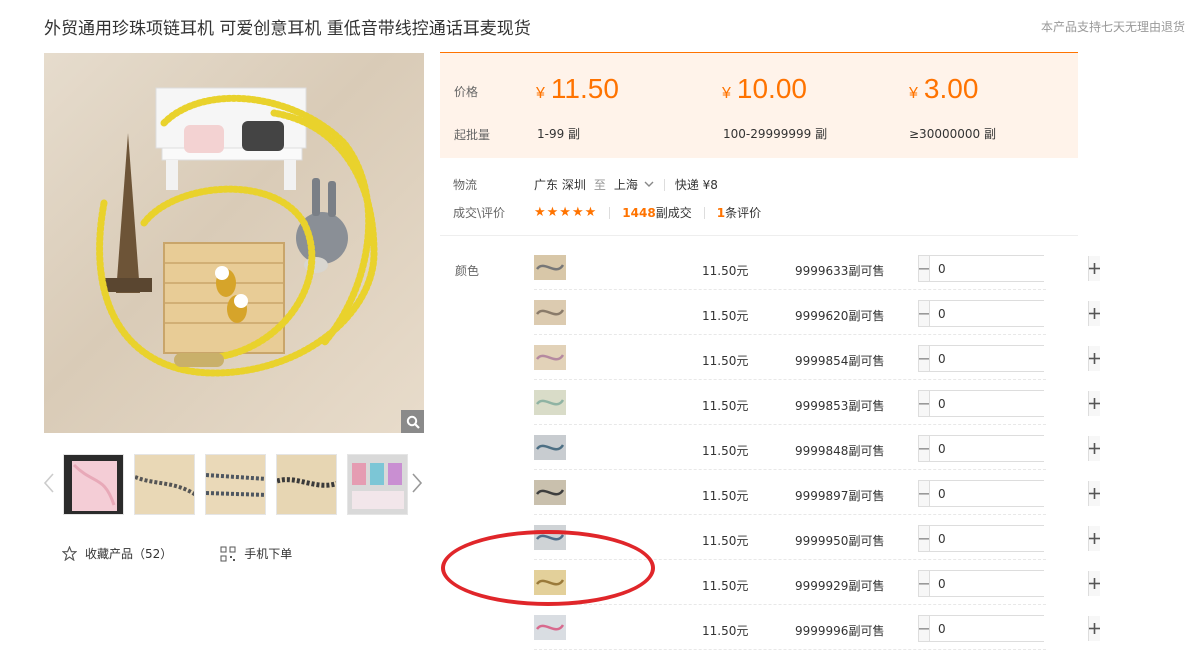 The height and width of the screenshot is (660, 1193). I want to click on review-count-link: 1条评价, so click(739, 212).